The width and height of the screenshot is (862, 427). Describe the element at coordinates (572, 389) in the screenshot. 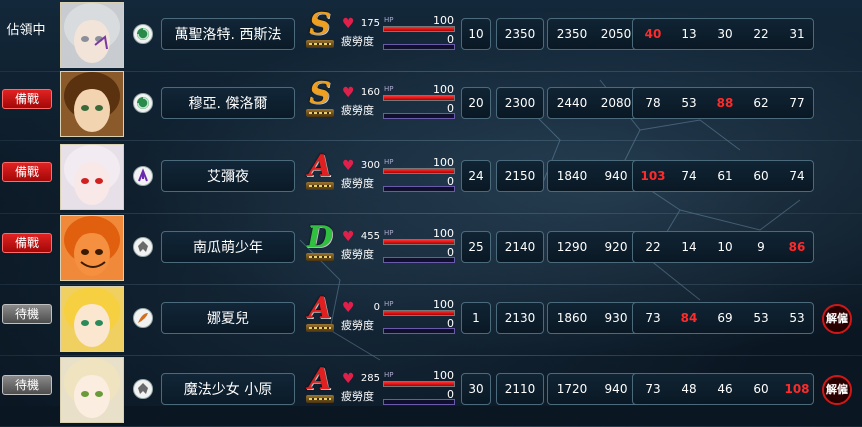

I see `attribute-a-value: 1720` at that location.